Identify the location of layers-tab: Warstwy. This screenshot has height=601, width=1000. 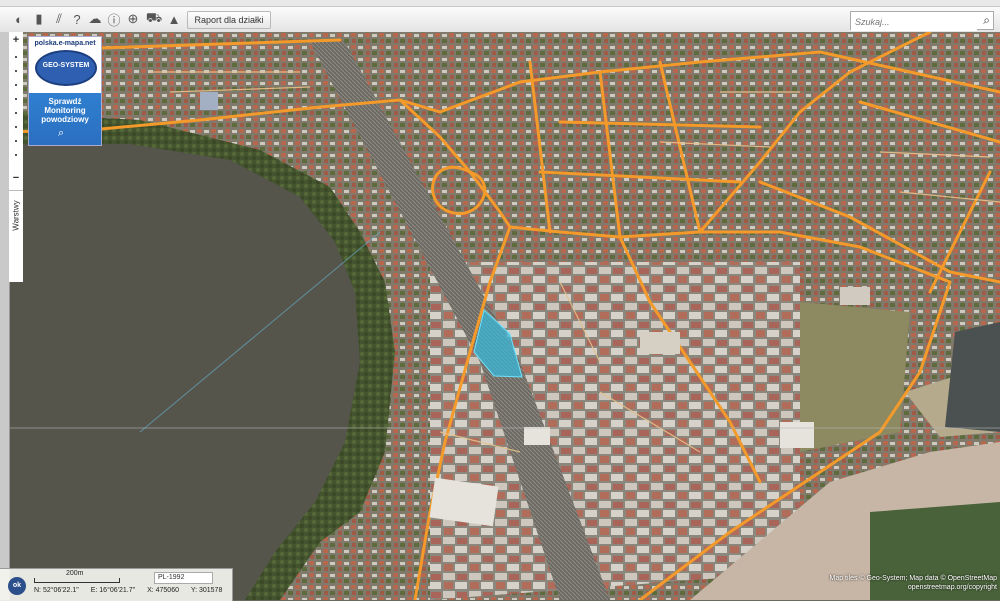
(16, 216).